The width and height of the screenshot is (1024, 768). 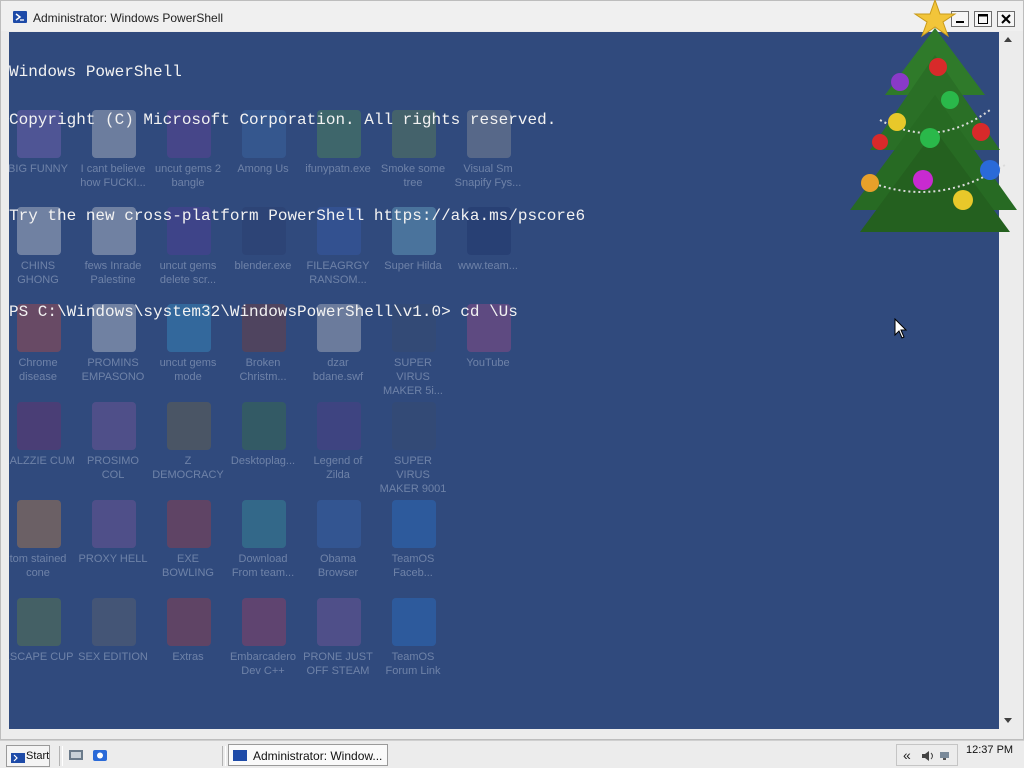 What do you see at coordinates (263, 664) in the screenshot?
I see `desktop-icon-label: Embarcadero Dev C++` at bounding box center [263, 664].